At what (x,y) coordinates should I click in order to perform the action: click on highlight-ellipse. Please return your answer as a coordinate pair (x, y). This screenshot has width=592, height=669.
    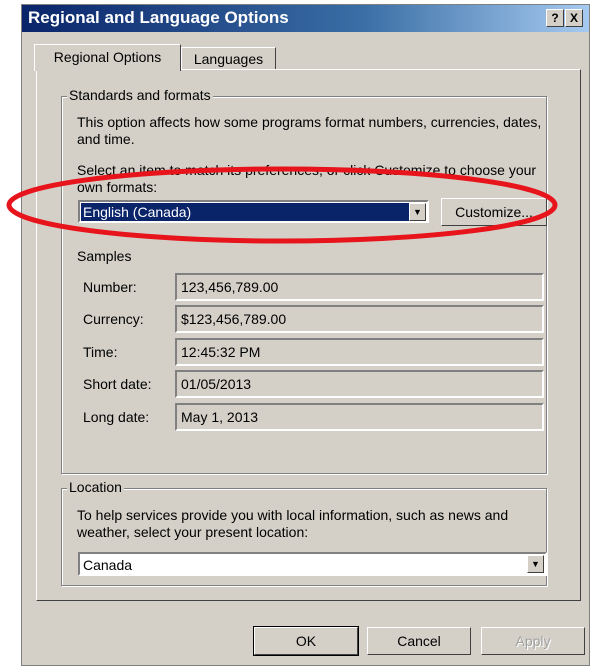
    Looking at the image, I should click on (282, 205).